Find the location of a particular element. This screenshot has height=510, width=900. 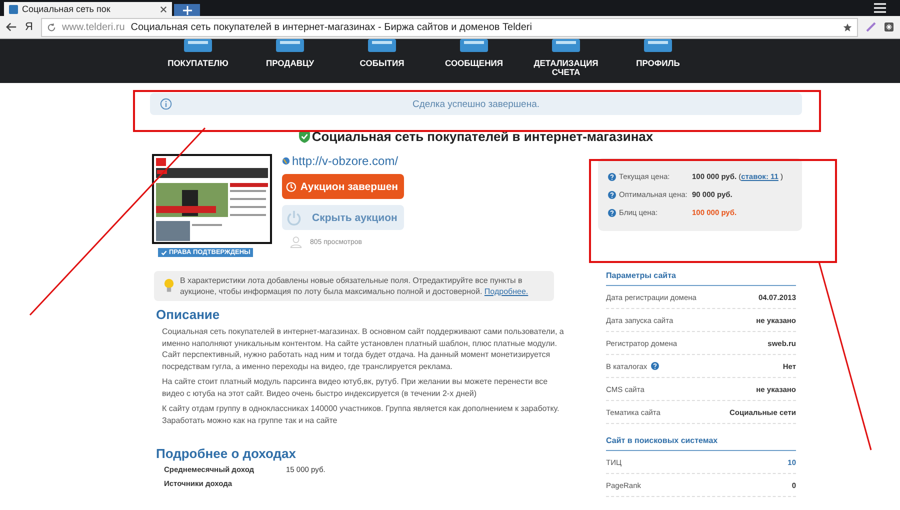

globe-icon is located at coordinates (286, 161).